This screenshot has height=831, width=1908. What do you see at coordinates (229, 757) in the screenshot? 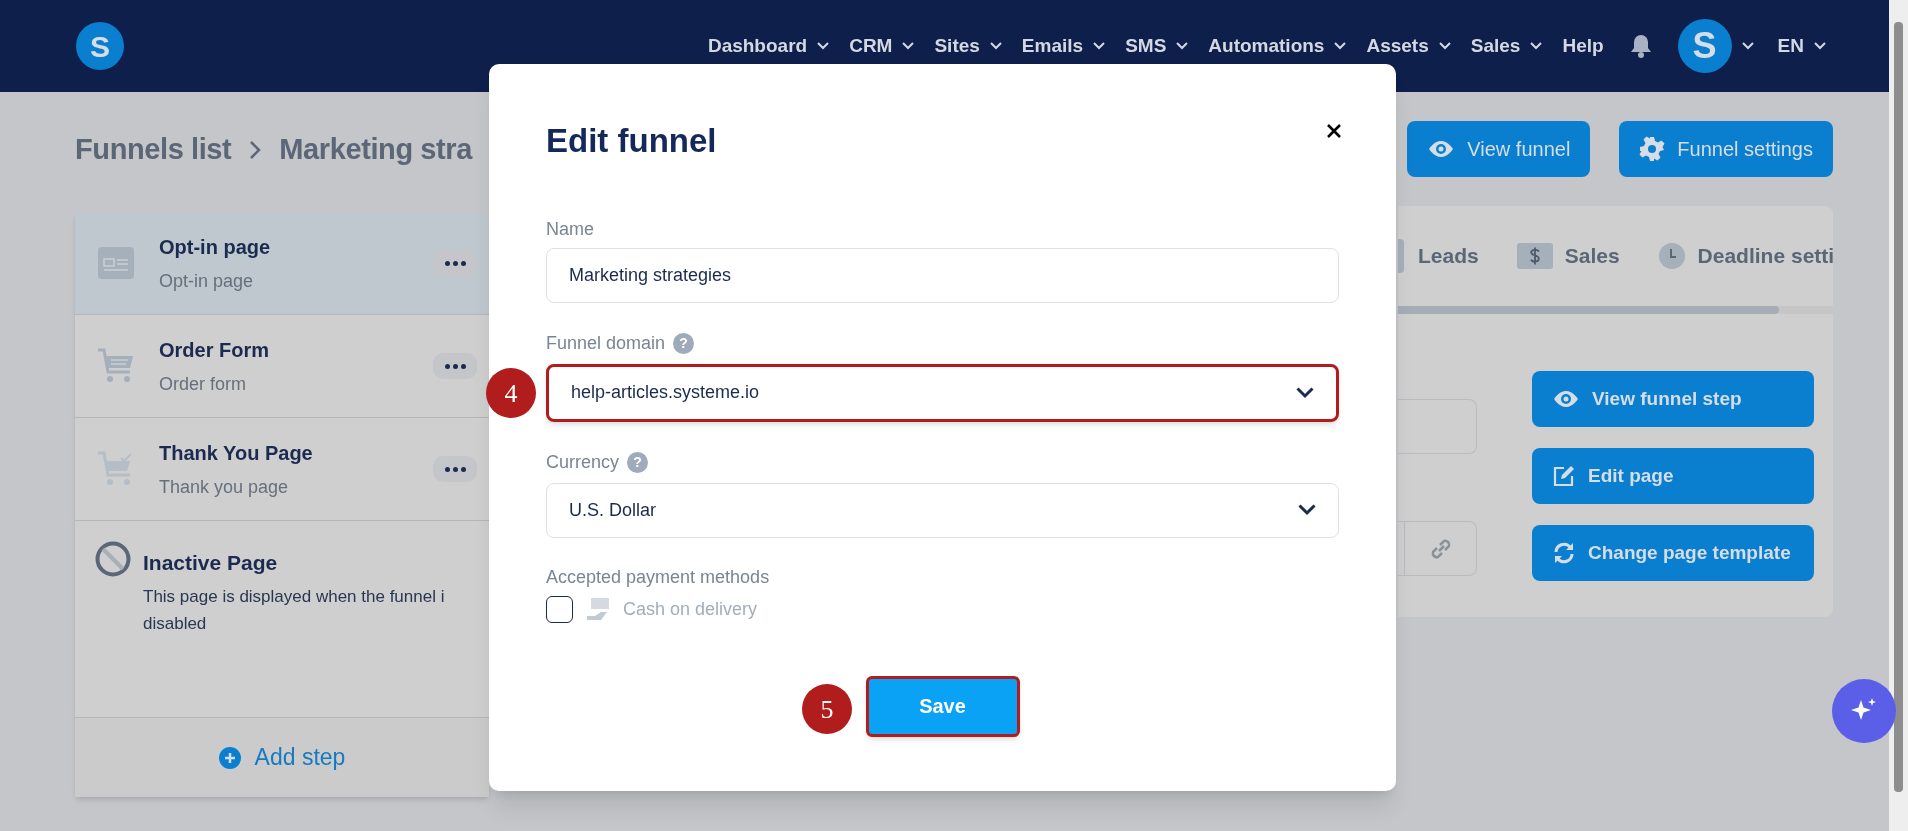
I see `plus-icon` at bounding box center [229, 757].